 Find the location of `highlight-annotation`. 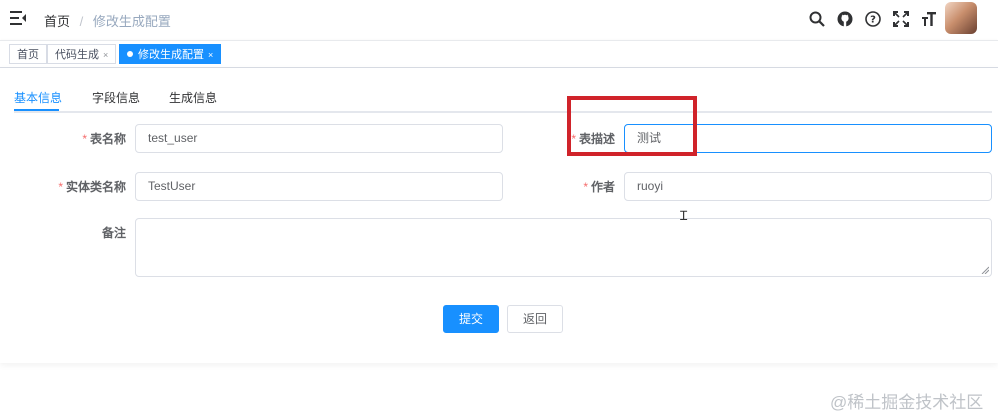

highlight-annotation is located at coordinates (632, 126).